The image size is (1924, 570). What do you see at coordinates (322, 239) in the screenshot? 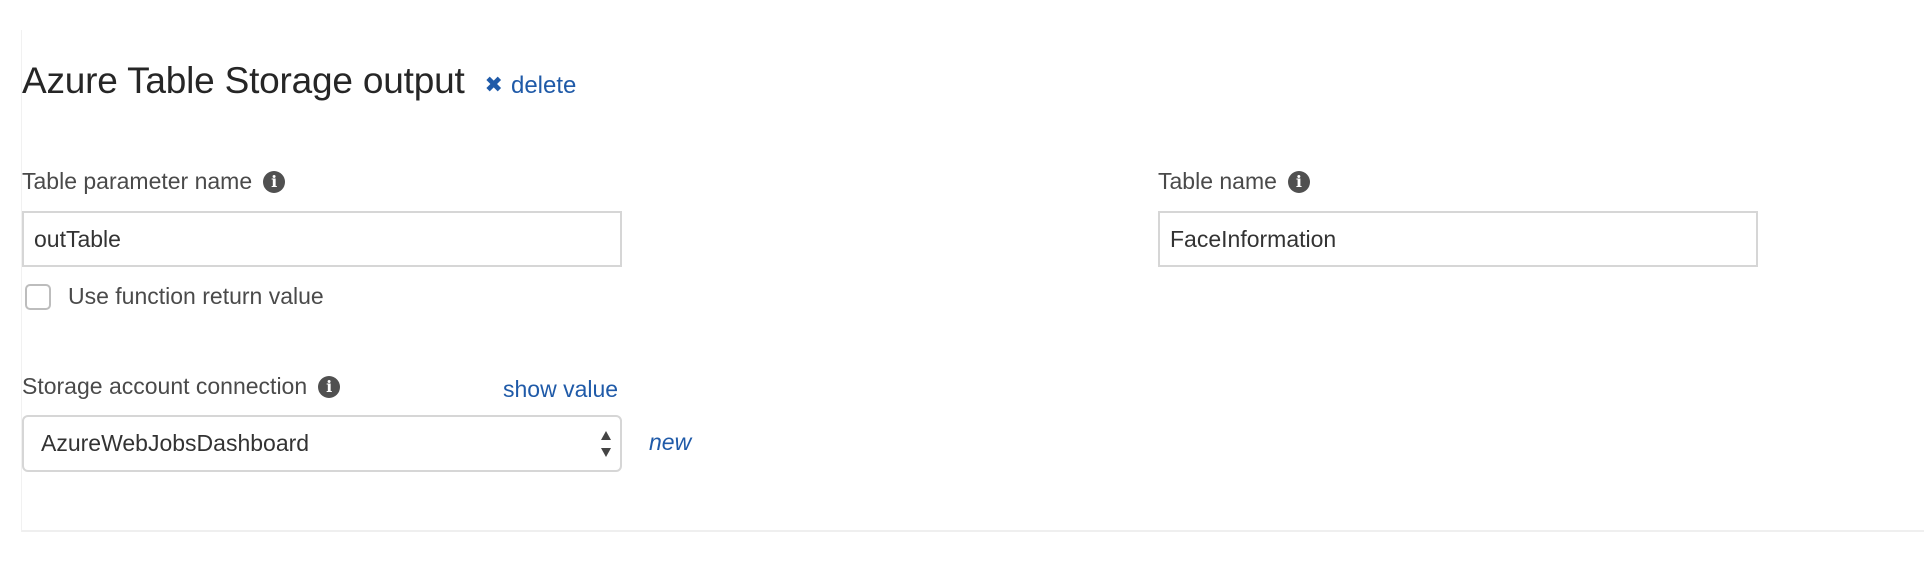
I see `table-parameter-name-input` at bounding box center [322, 239].